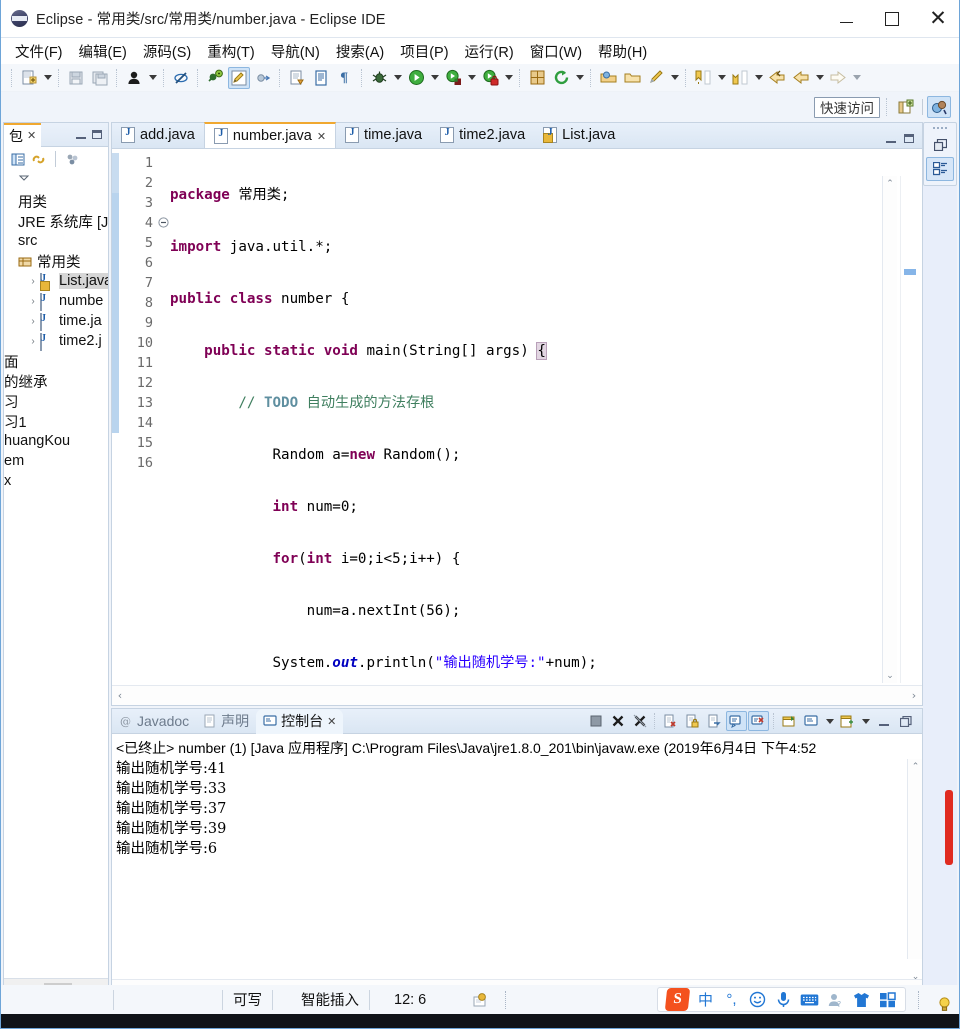  Describe the element at coordinates (345, 78) in the screenshot. I see `pilcrow-icon: ¶` at that location.